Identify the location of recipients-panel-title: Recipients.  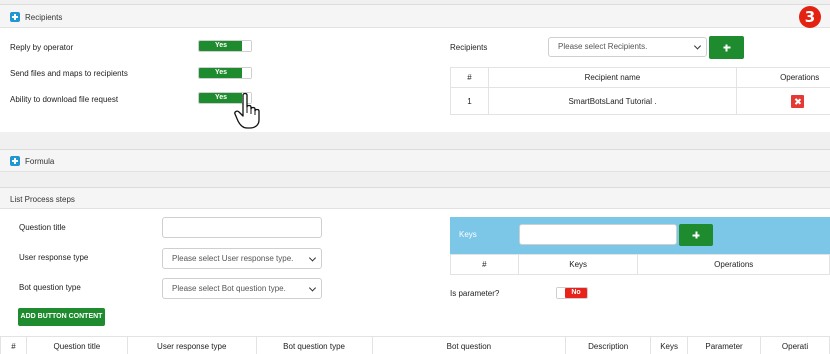
(44, 17).